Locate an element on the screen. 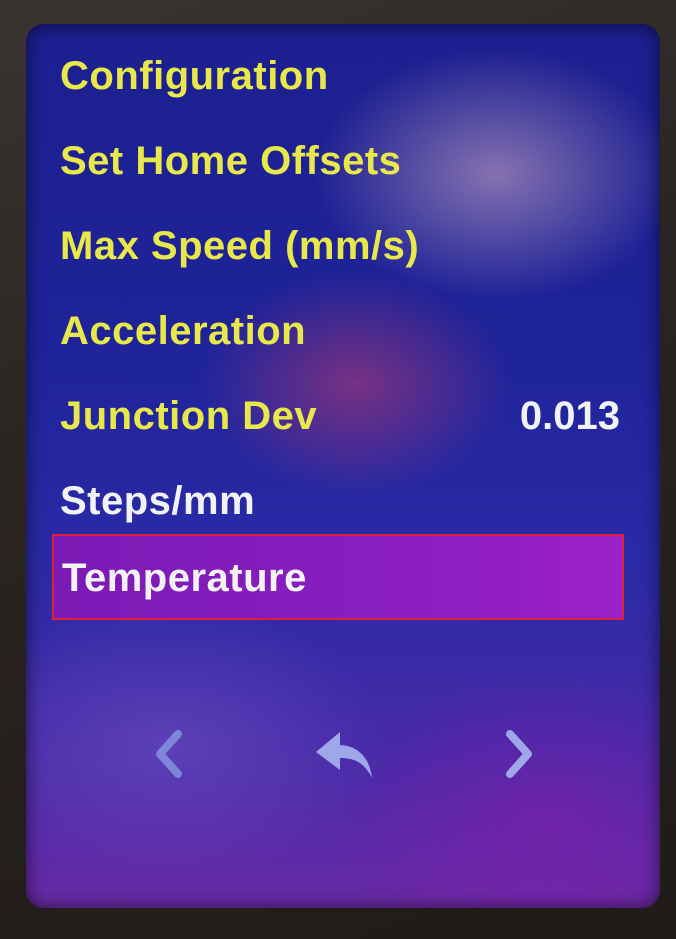 This screenshot has height=939, width=676. menu-item-max-speed: Max Speed (mm/s) is located at coordinates (239, 246).